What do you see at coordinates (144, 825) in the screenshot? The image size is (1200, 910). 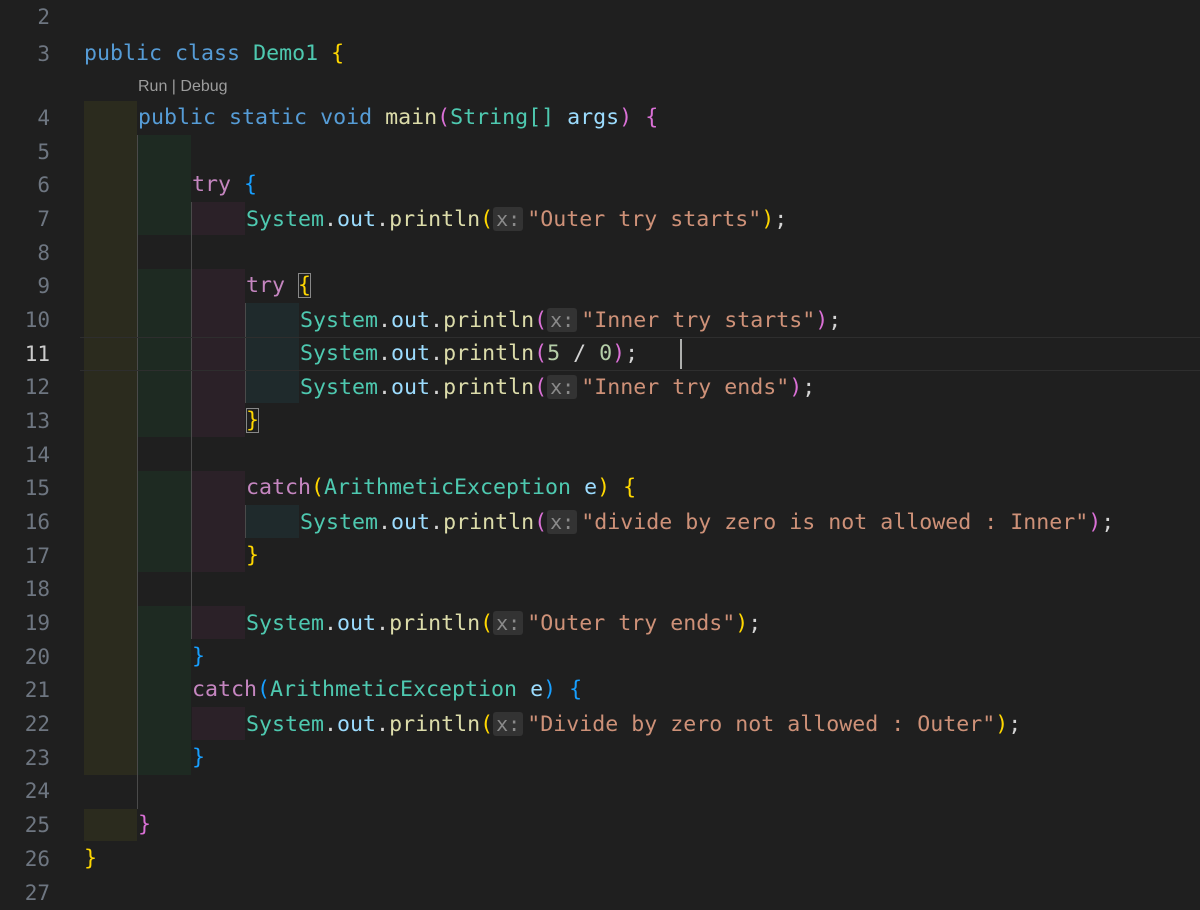 I see `code-line-25: }` at bounding box center [144, 825].